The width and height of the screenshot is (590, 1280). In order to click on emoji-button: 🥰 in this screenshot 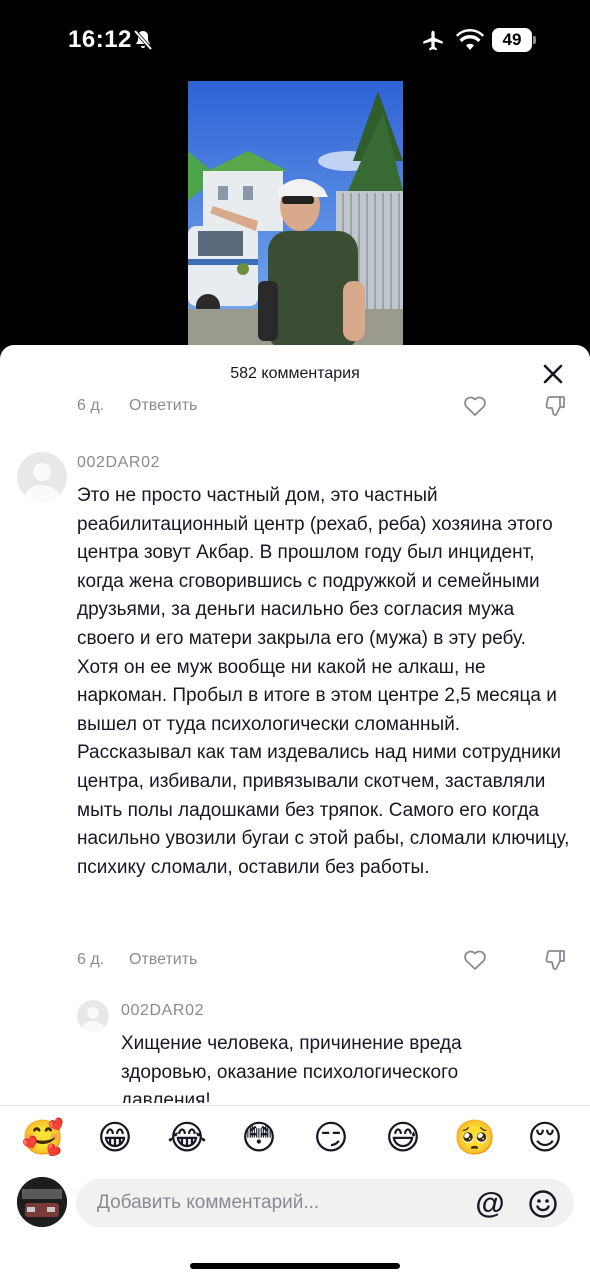, I will do `click(43, 1138)`.